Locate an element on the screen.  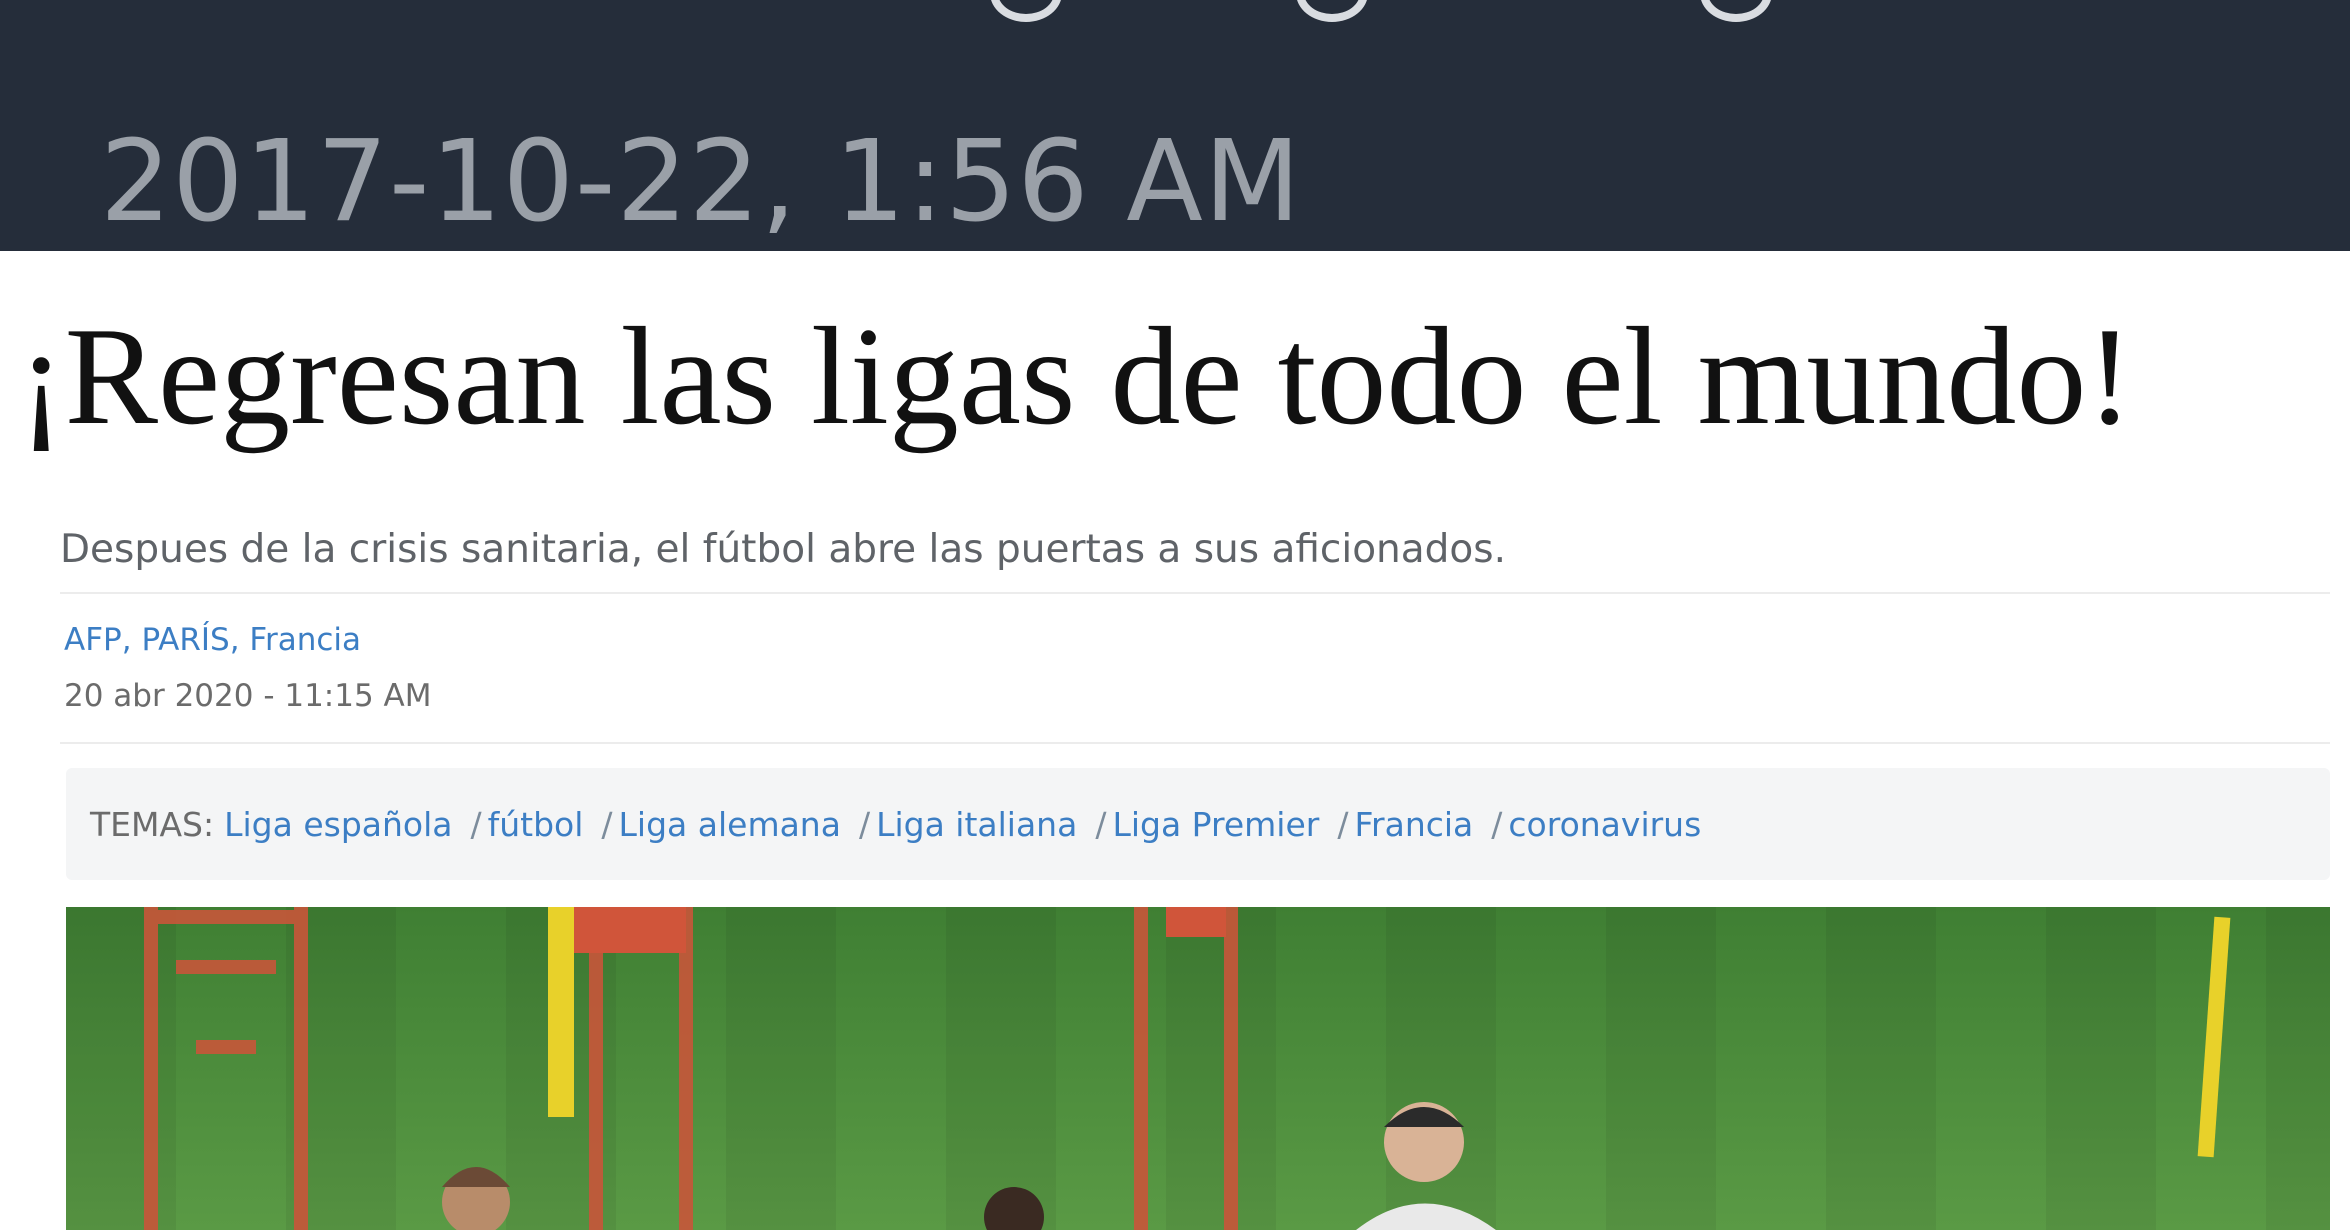
post-timestamp: 2017-10-22, 1:56 AM is located at coordinates (701, 182).